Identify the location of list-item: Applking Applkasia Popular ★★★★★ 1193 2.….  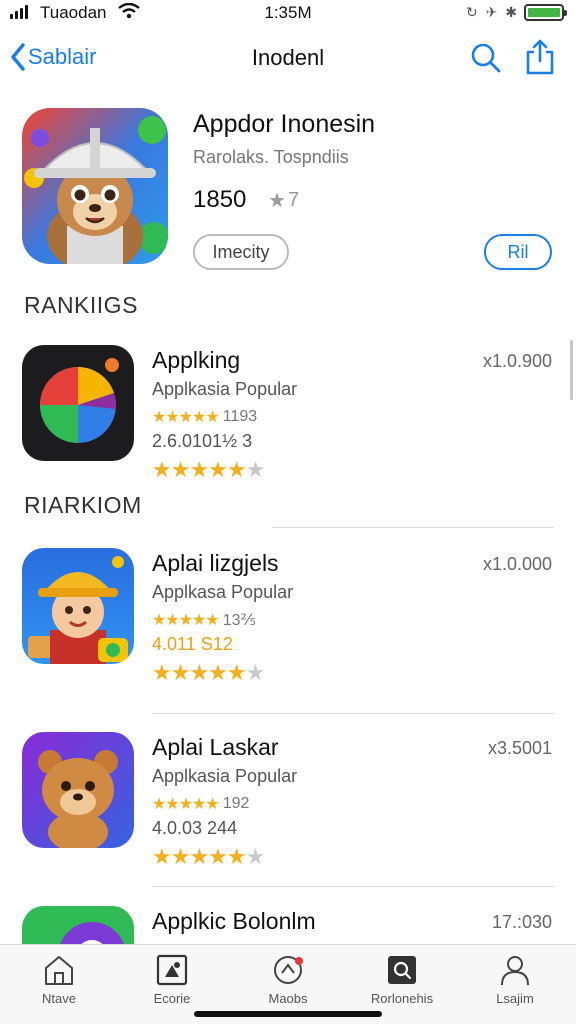
(288, 420).